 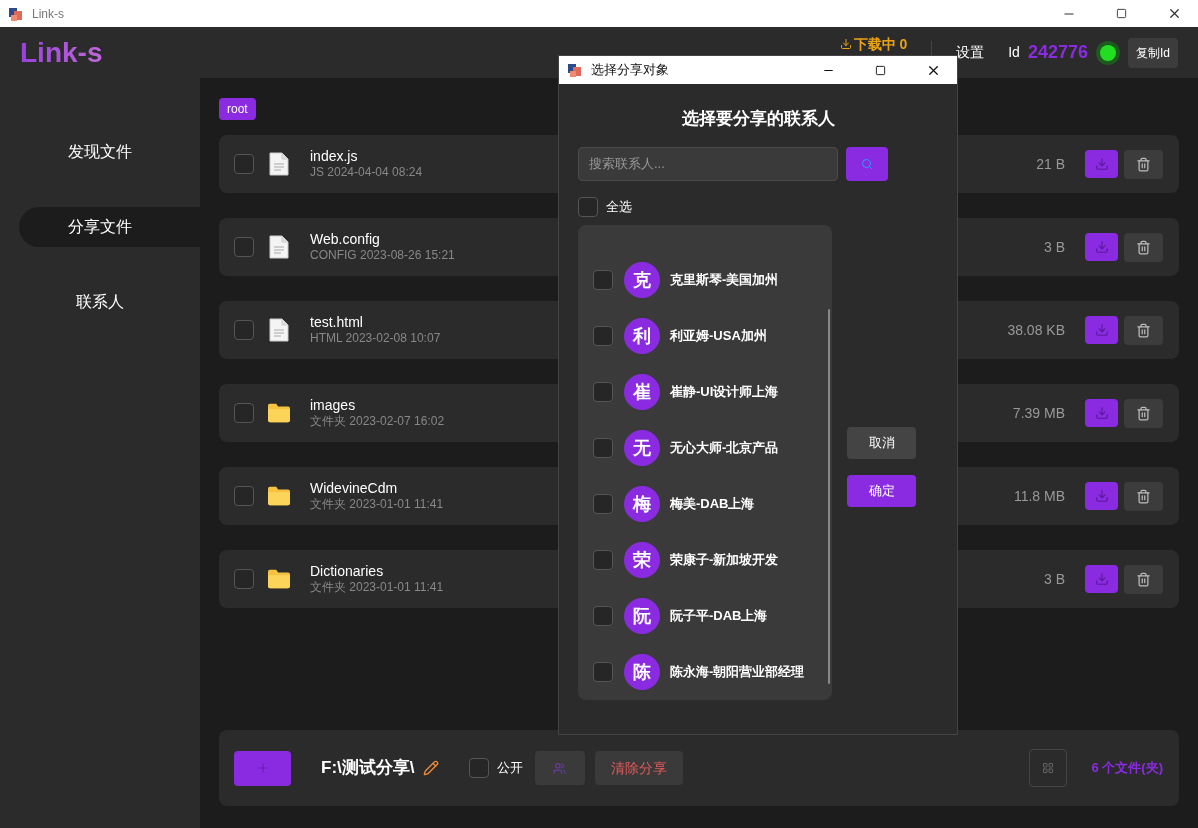 What do you see at coordinates (642, 279) in the screenshot?
I see `contact-avatar: 克` at bounding box center [642, 279].